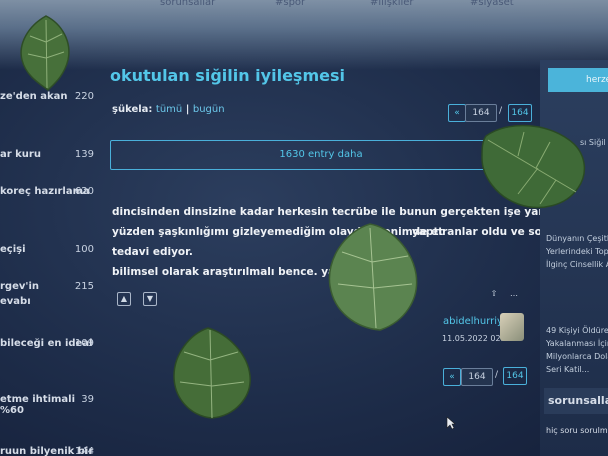 The height and width of the screenshot is (456, 608). What do you see at coordinates (290, 4) in the screenshot?
I see `nav-item-spor: #spor` at bounding box center [290, 4].